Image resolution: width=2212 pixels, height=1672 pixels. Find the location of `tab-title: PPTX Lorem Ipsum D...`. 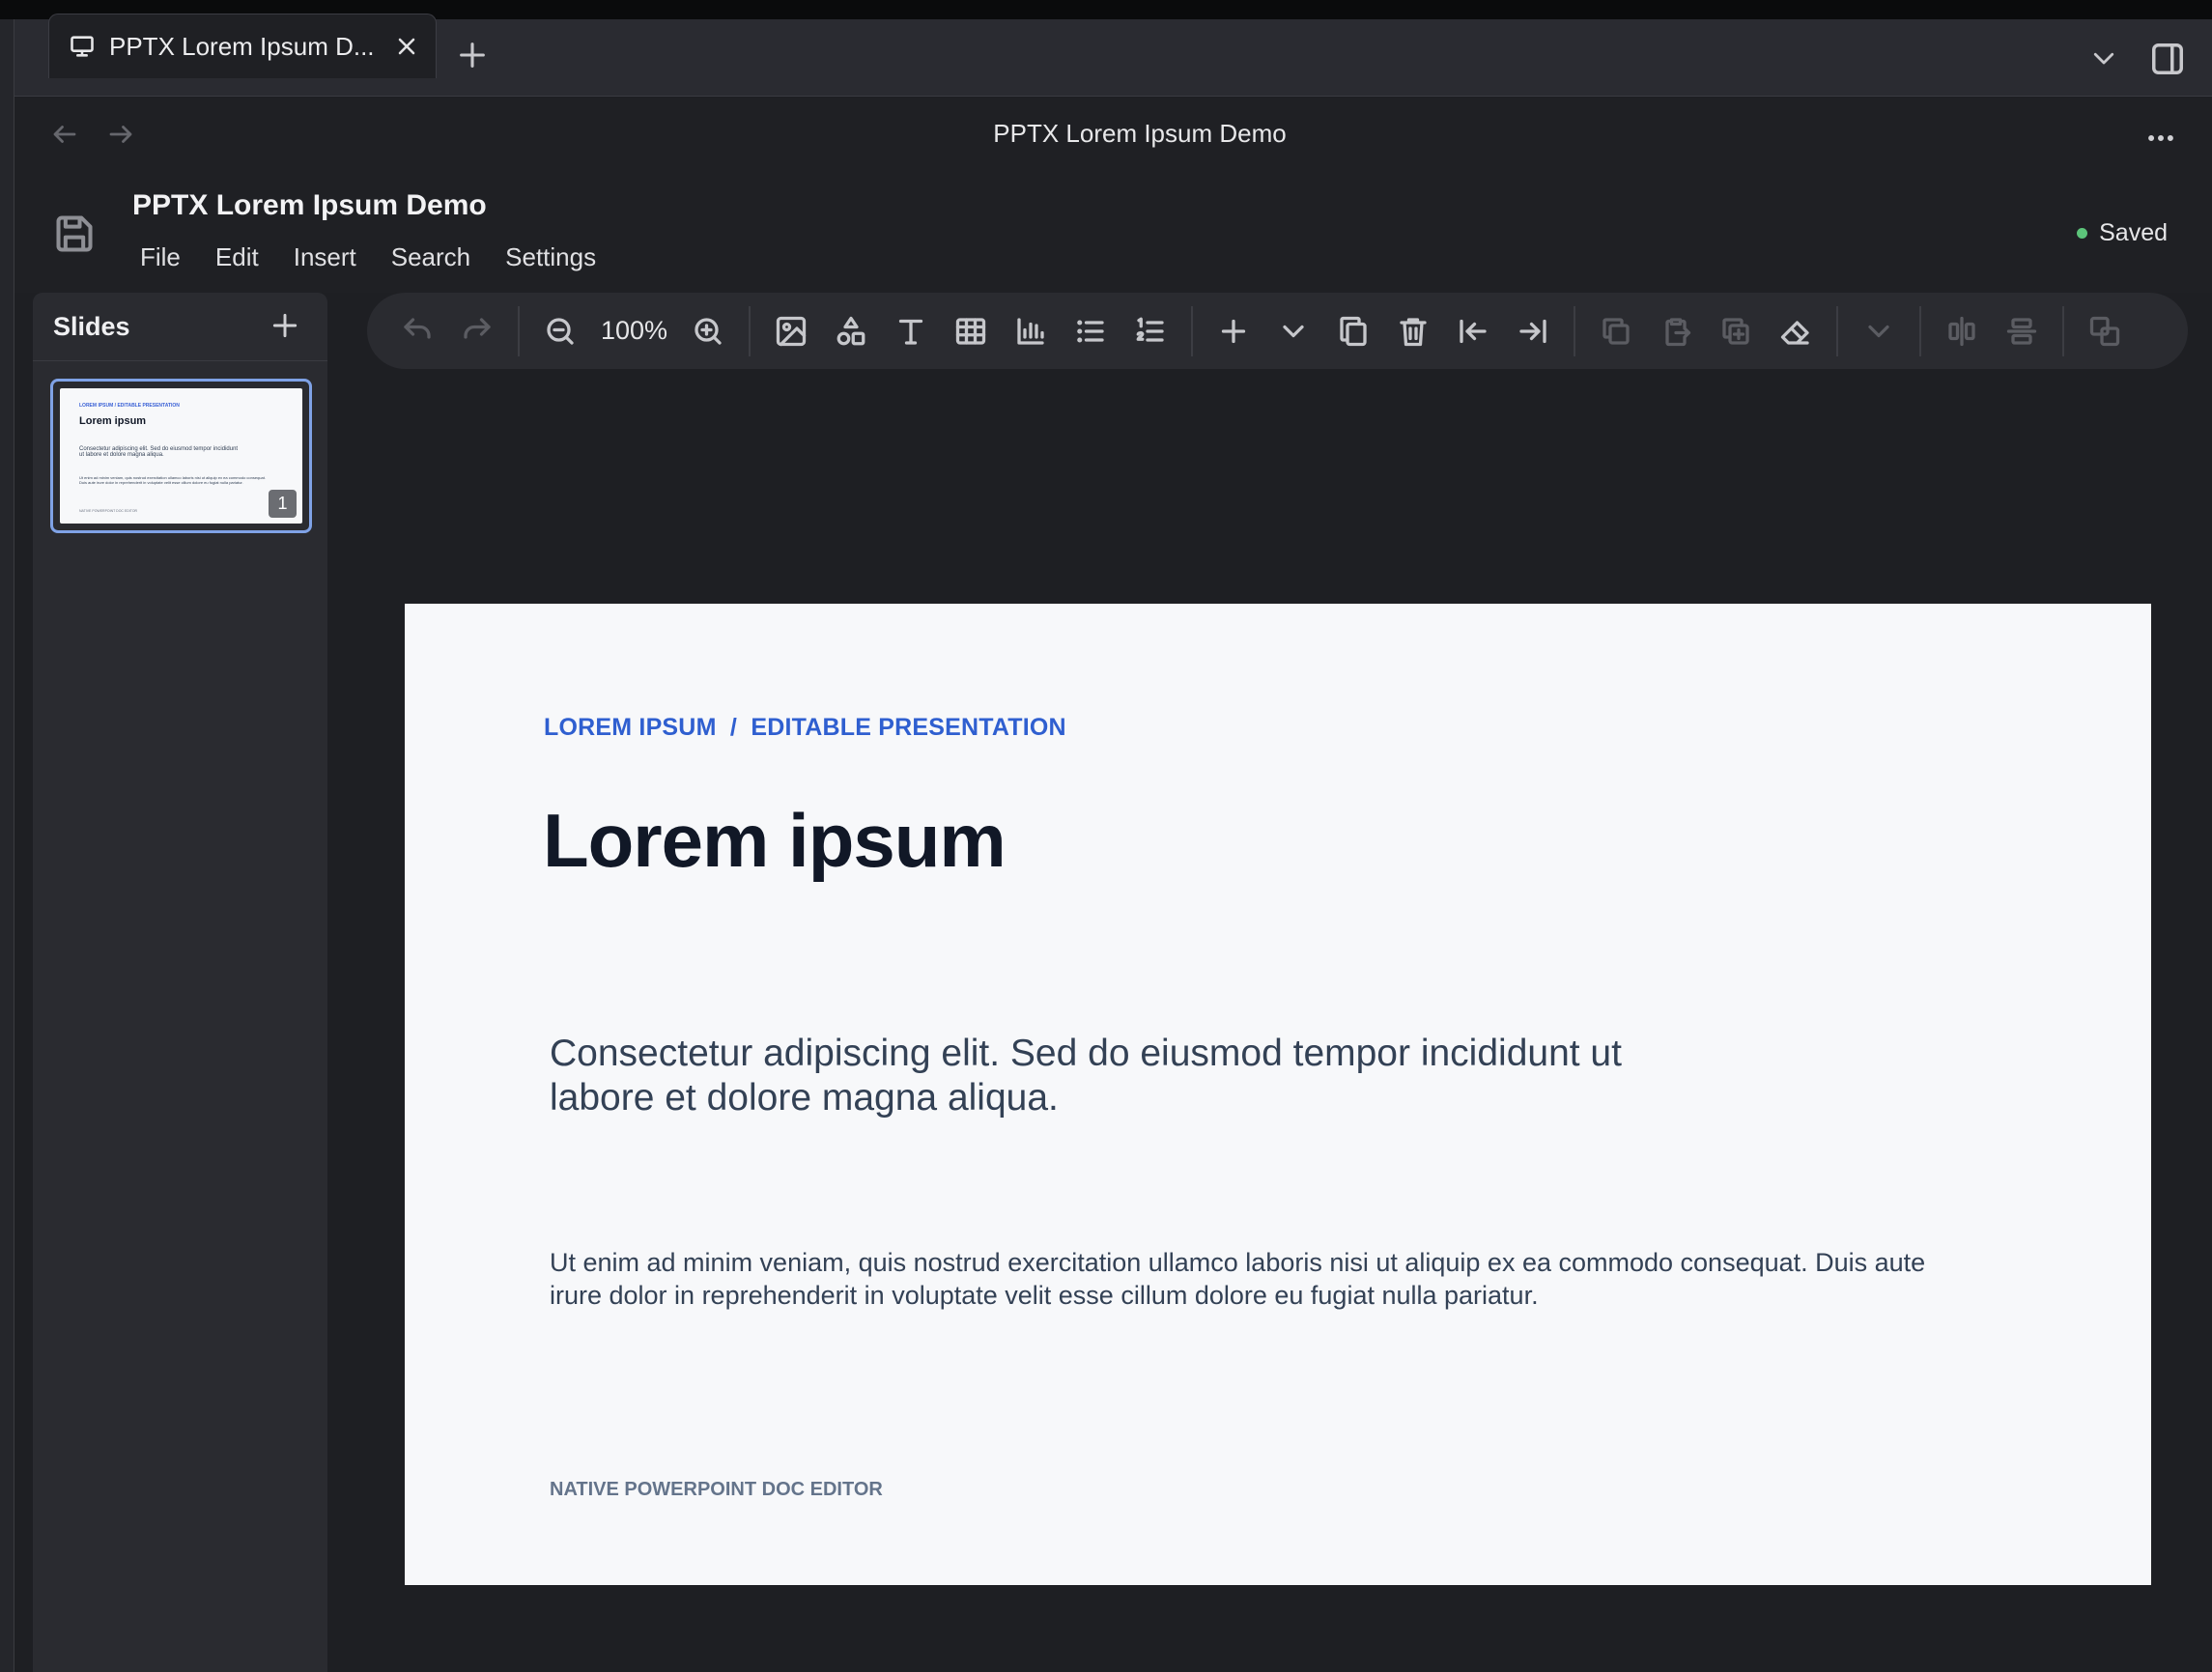

tab-title: PPTX Lorem Ipsum D... is located at coordinates (242, 46).